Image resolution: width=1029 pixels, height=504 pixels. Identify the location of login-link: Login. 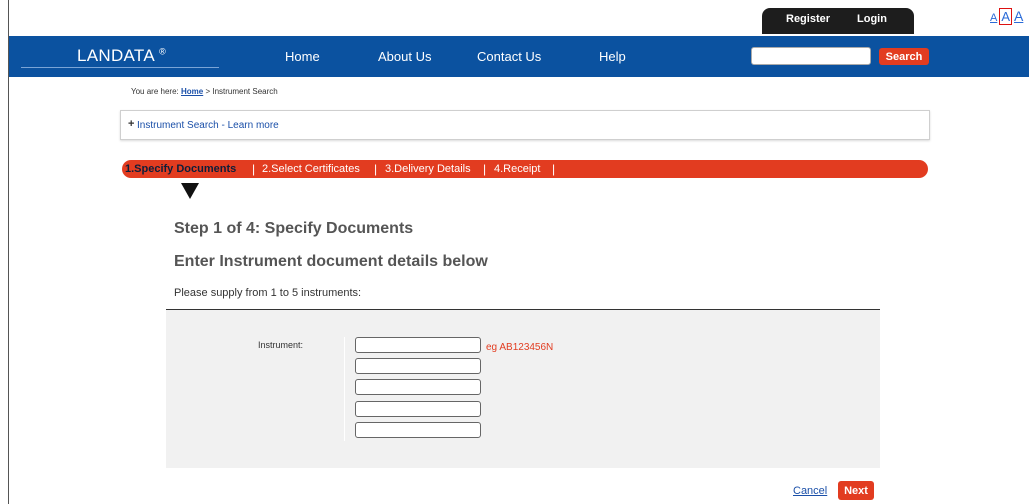
(872, 19).